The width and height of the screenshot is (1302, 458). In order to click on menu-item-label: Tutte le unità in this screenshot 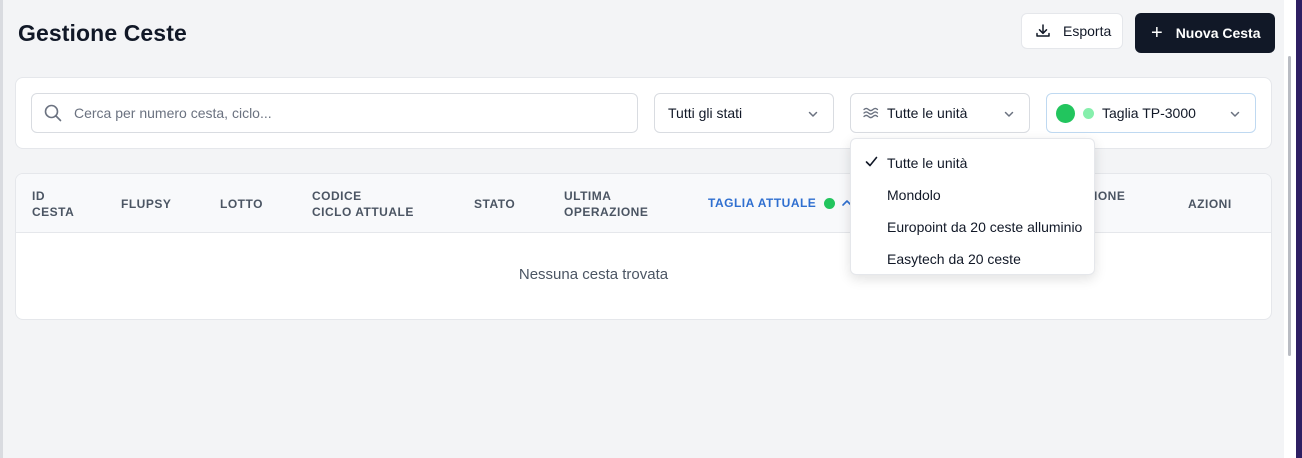, I will do `click(927, 163)`.